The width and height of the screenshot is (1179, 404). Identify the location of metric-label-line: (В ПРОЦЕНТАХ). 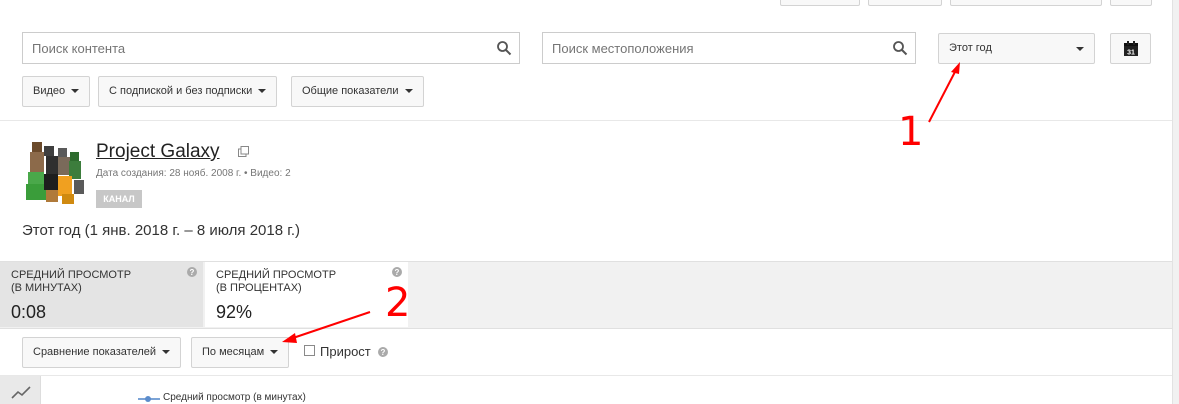
(259, 288).